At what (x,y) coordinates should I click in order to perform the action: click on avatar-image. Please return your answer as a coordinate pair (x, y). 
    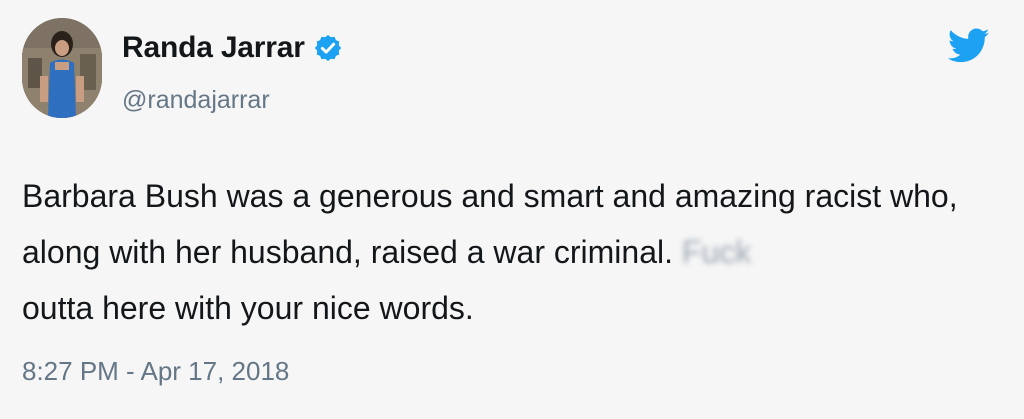
    Looking at the image, I should click on (62, 68).